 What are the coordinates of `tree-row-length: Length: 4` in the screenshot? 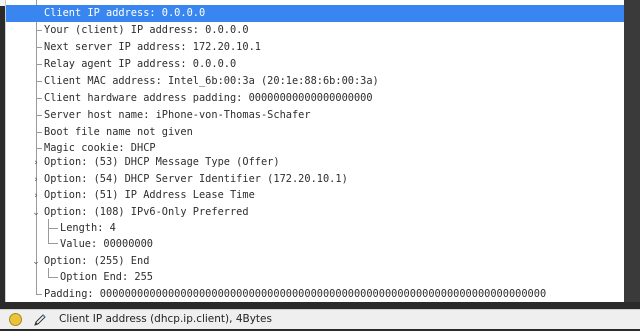 It's located at (315, 228).